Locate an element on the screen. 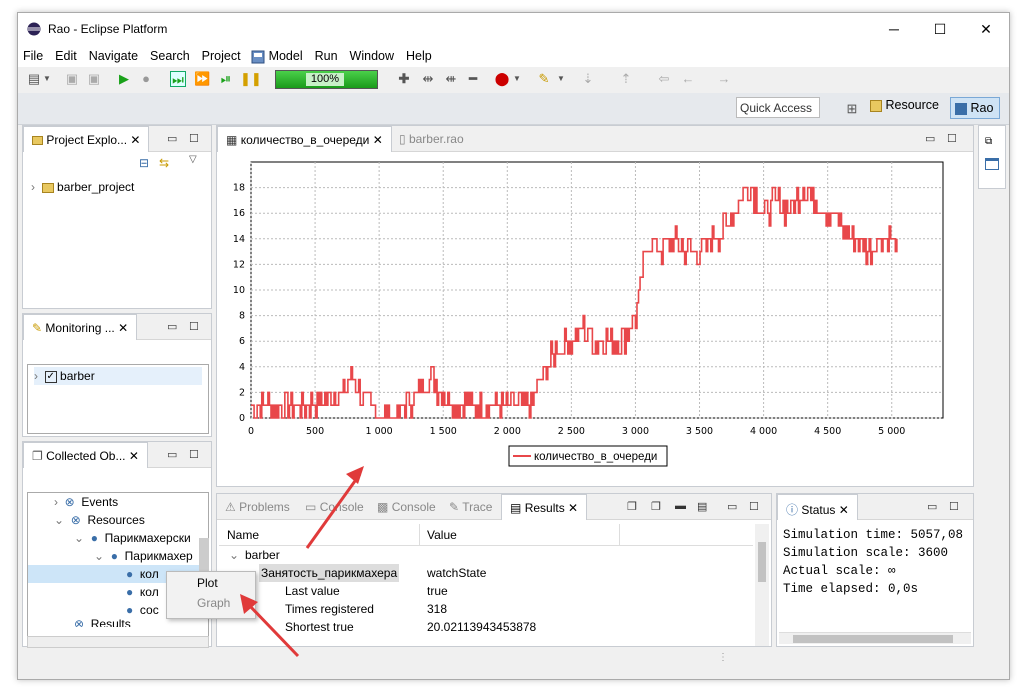 The height and width of the screenshot is (700, 1031). view-menu-icon: ▽ is located at coordinates (193, 159).